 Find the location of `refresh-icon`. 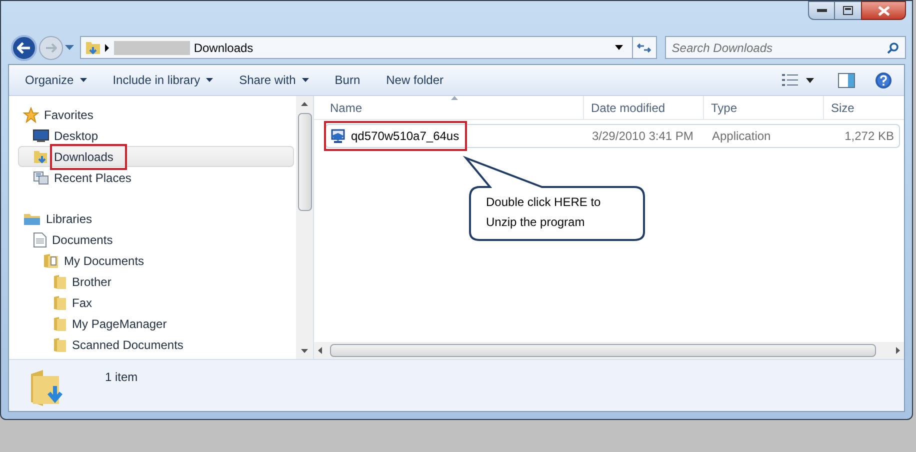

refresh-icon is located at coordinates (644, 48).